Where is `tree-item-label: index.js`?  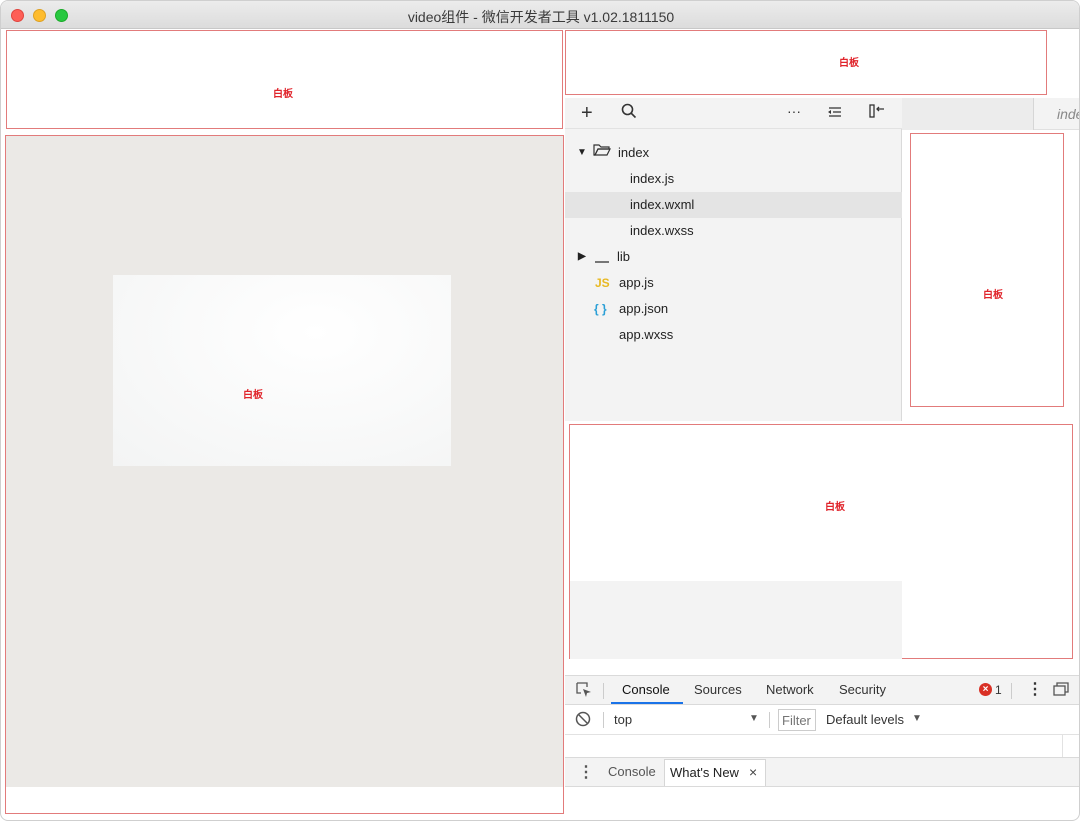
tree-item-label: index.js is located at coordinates (652, 178).